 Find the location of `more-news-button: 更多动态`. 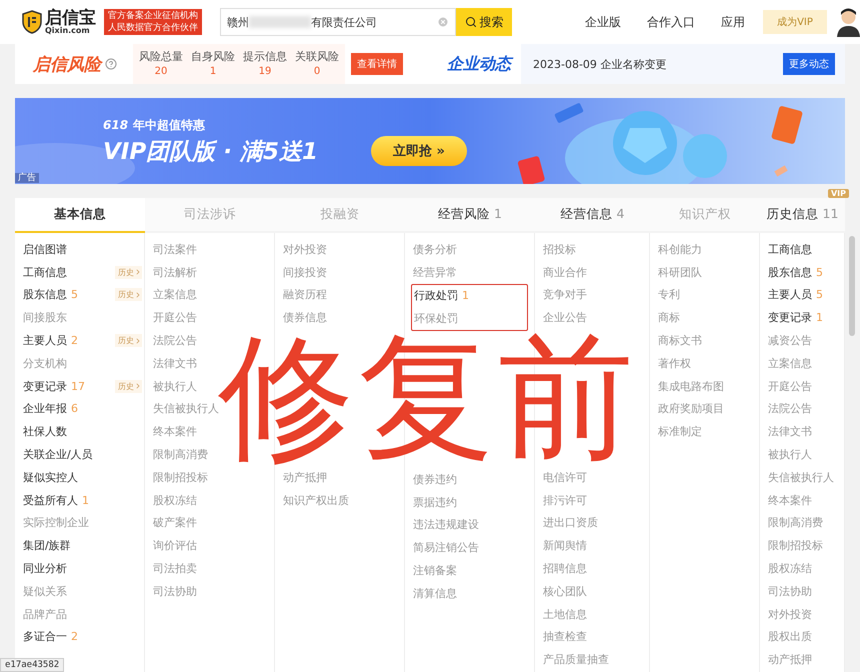

more-news-button: 更多动态 is located at coordinates (809, 64).